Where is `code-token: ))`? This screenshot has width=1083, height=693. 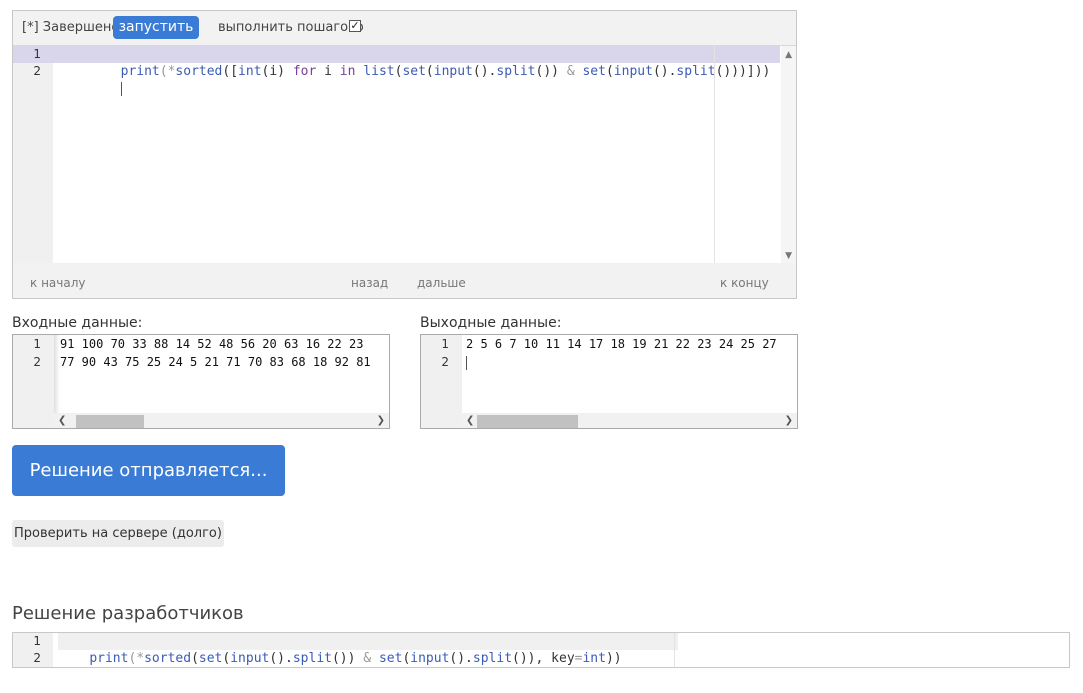
code-token: )) is located at coordinates (613, 658).